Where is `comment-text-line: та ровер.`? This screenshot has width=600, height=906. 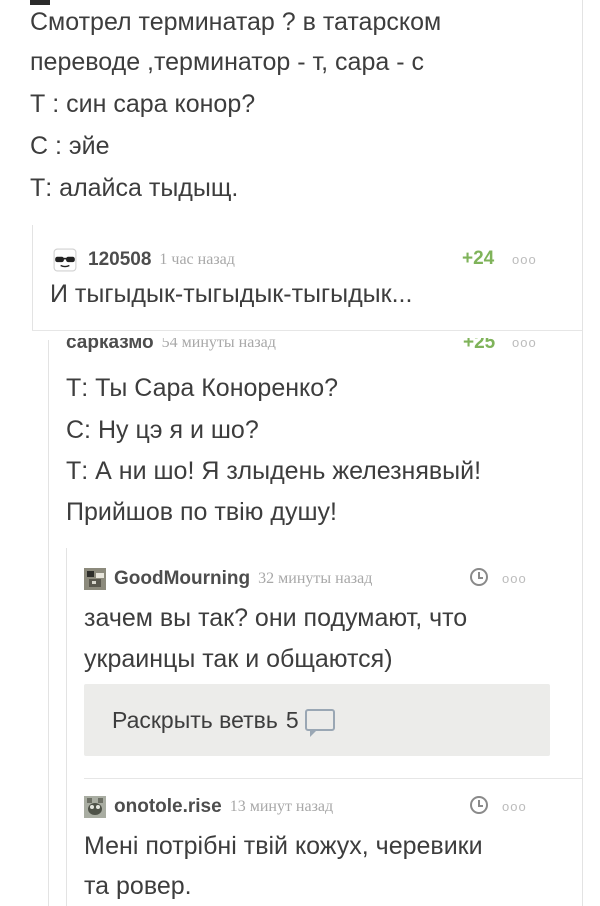
comment-text-line: та ровер. is located at coordinates (138, 886).